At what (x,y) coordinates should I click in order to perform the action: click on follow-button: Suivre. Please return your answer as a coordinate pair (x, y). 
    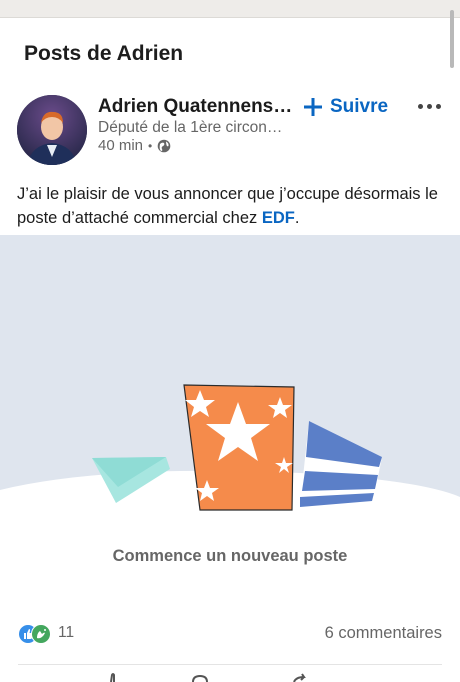
    Looking at the image, I should click on (345, 107).